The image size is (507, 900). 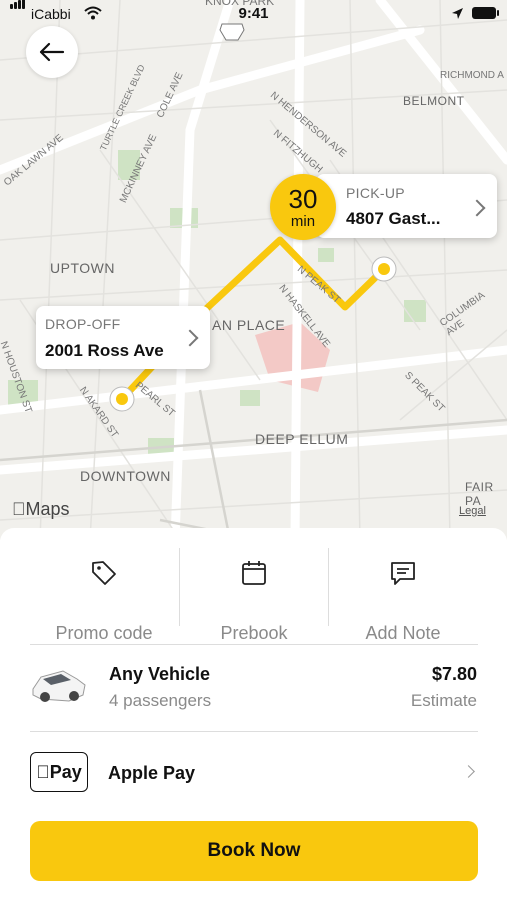 I want to click on payment-row: Pay Apple Pay, so click(x=253, y=773).